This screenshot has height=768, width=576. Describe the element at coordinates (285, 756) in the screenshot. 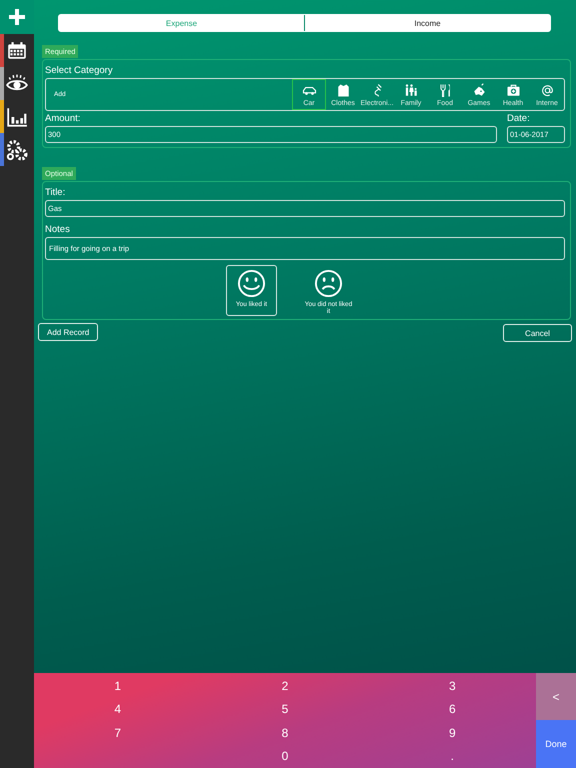

I see `keypad-key: 0` at that location.